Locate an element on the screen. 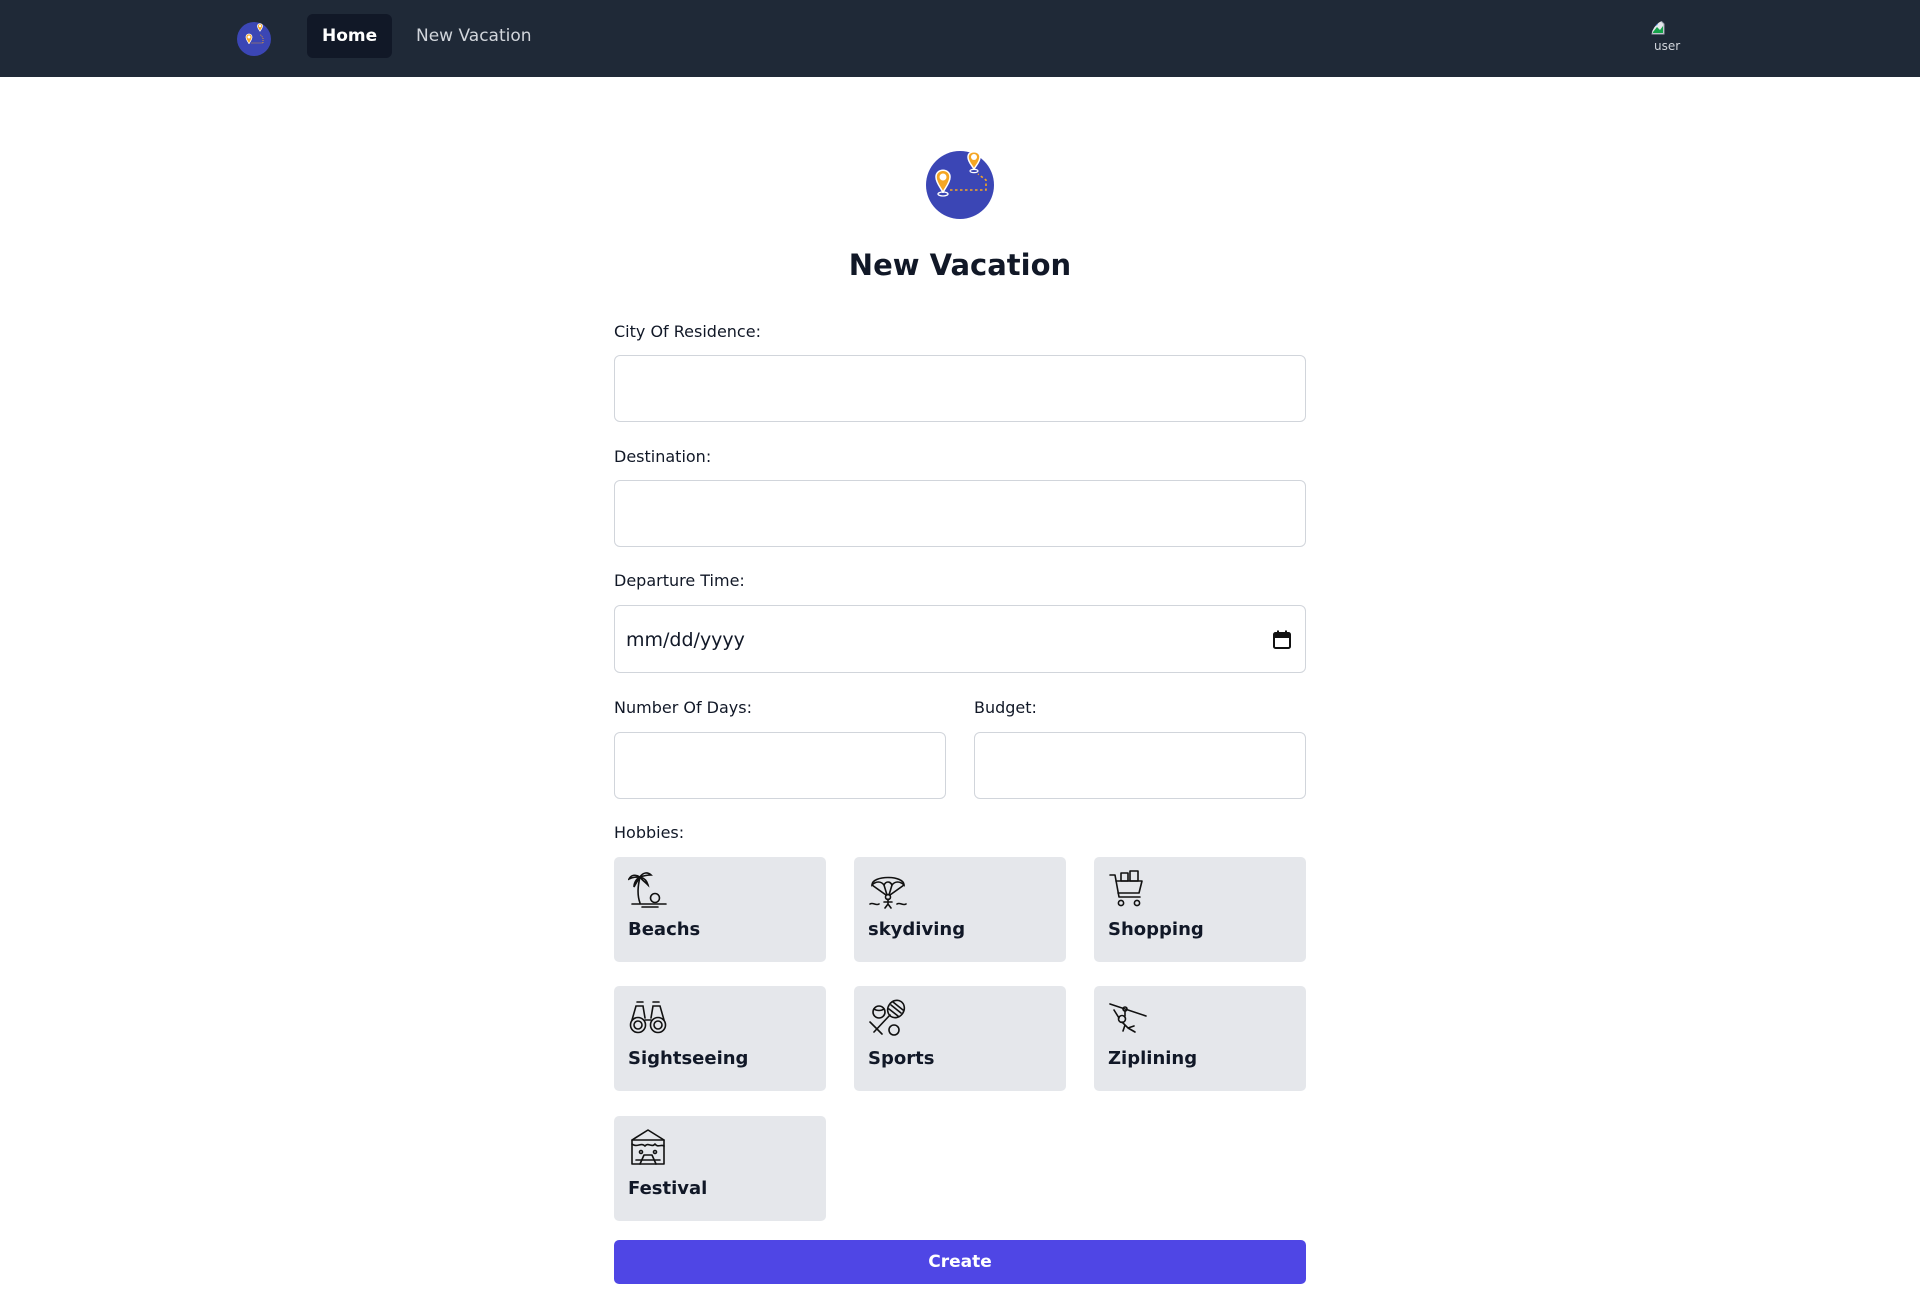  number-of-days-input is located at coordinates (780, 765).